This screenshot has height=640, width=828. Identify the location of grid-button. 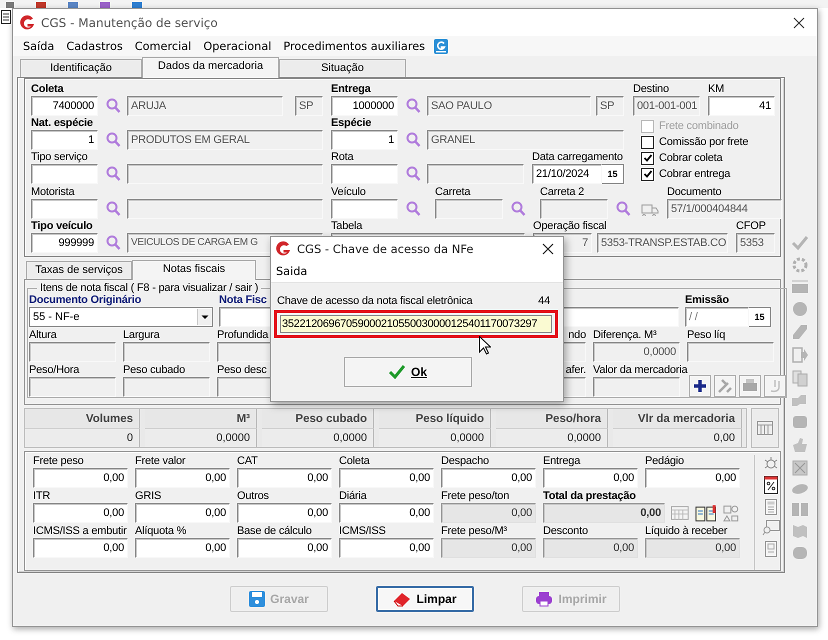
(765, 428).